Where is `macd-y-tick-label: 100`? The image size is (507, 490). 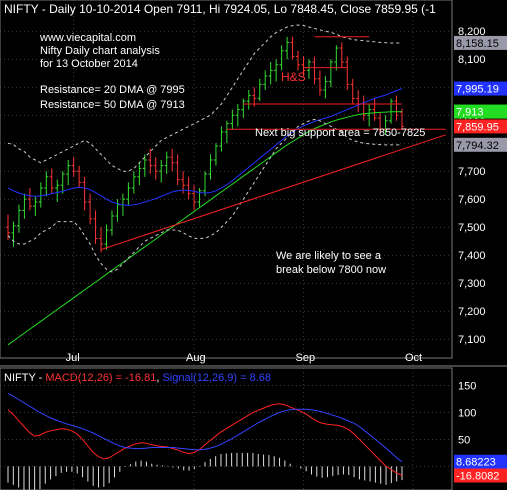
macd-y-tick-label: 100 is located at coordinates (467, 413).